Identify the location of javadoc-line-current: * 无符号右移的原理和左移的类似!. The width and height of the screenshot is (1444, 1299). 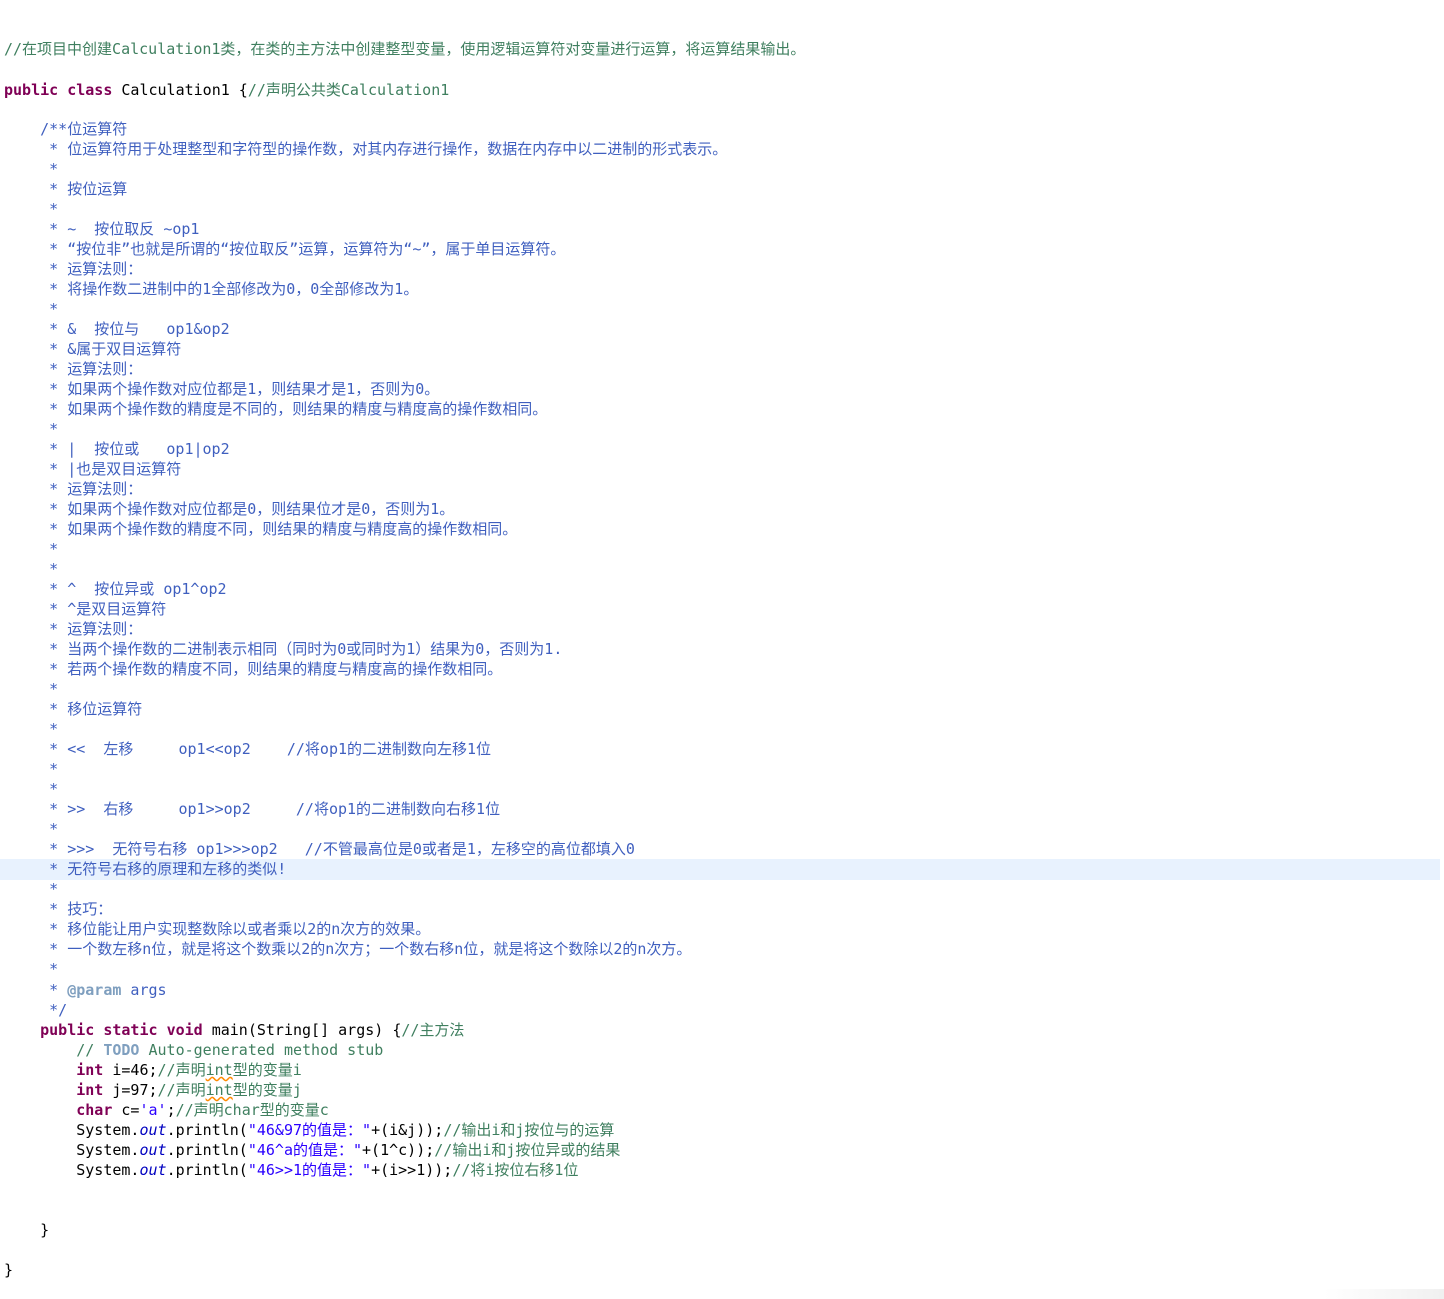
(145, 869).